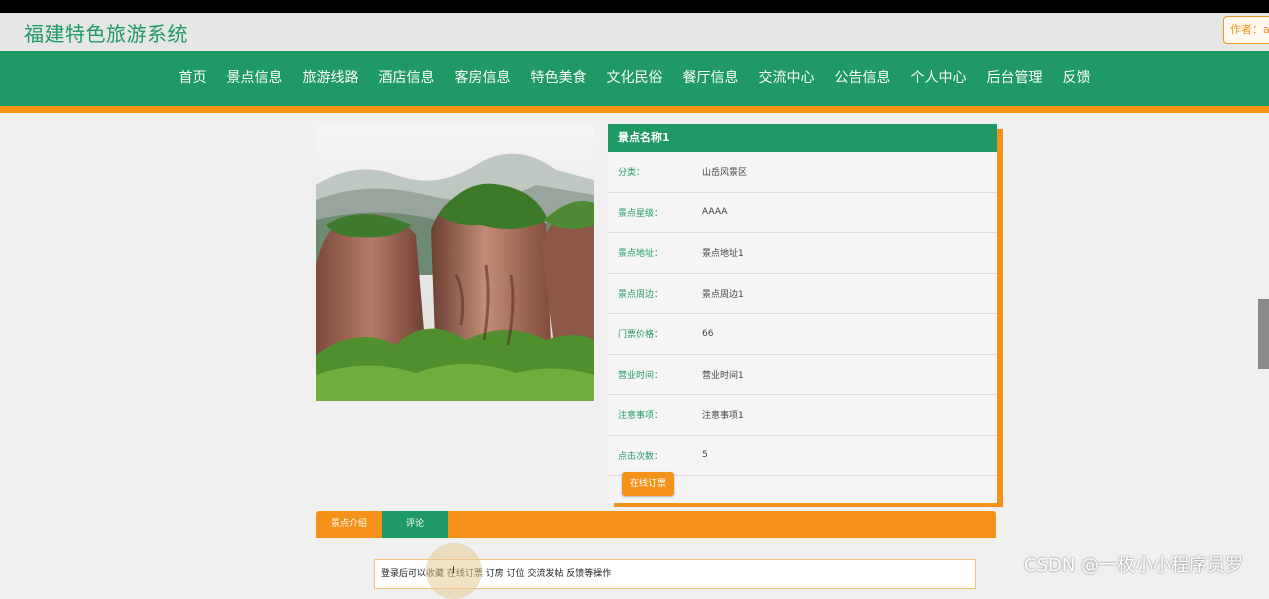 This screenshot has width=1269, height=599. I want to click on detail-label: 营业时间：, so click(641, 375).